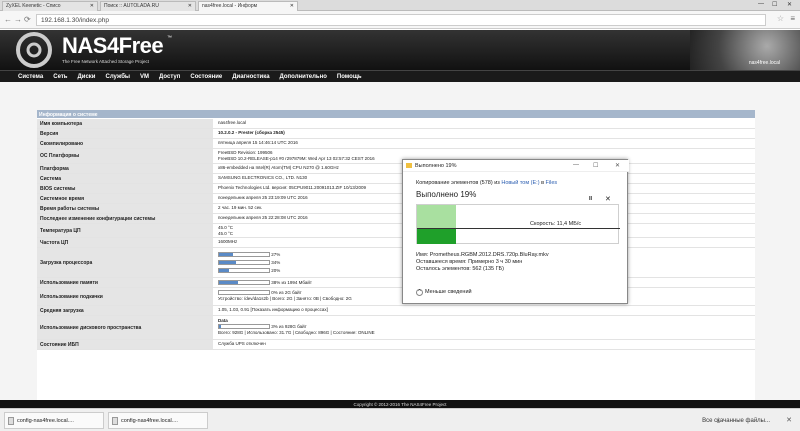  Describe the element at coordinates (590, 199) in the screenshot. I see `pause-button: II` at that location.